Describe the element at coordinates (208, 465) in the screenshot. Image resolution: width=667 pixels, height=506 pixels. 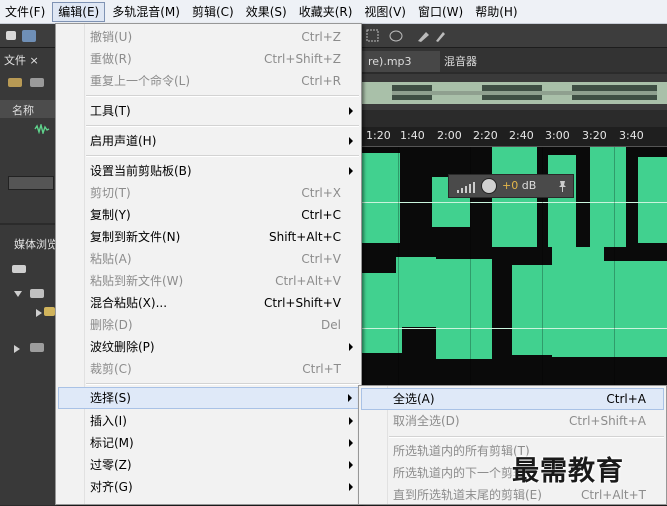
I see `menu-item-zero-crossings: 过零(Z)` at that location.